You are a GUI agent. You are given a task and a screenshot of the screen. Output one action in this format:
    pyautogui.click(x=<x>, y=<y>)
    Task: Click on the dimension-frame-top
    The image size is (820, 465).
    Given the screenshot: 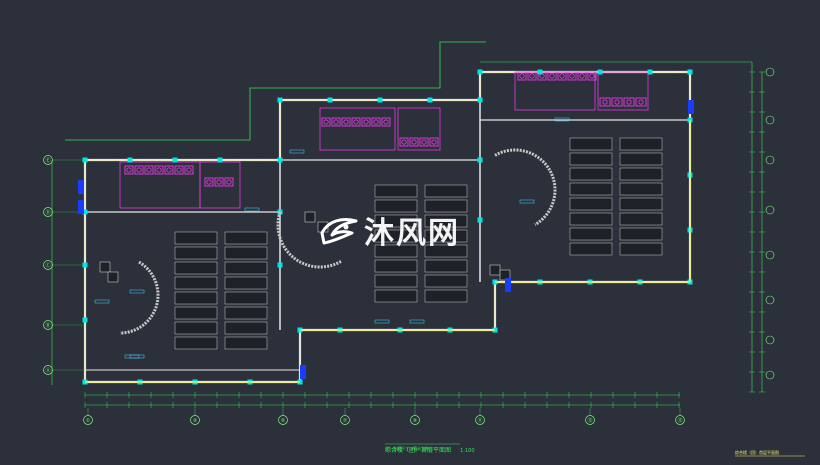 What is the action you would take?
    pyautogui.click(x=275, y=91)
    